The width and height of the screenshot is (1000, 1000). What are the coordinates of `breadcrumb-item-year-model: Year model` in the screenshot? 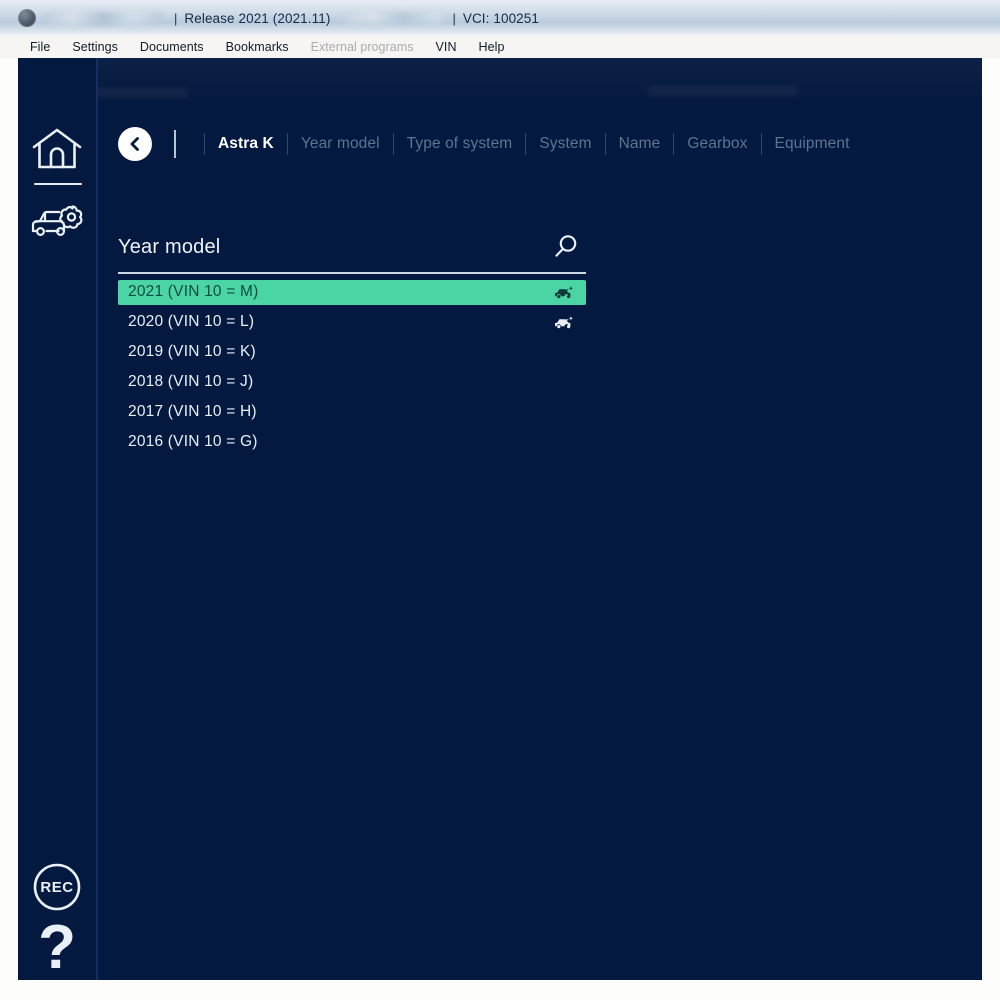 It's located at (340, 144).